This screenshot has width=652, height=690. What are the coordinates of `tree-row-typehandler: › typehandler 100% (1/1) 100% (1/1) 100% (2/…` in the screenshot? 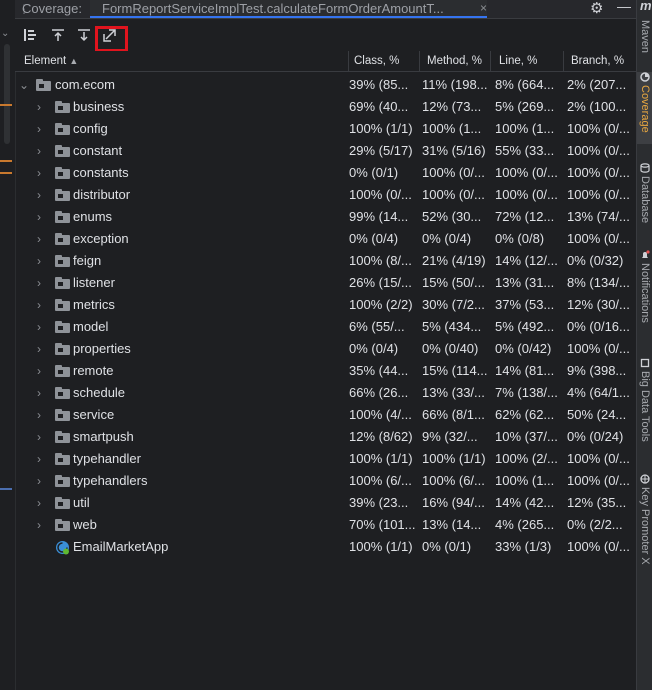 It's located at (325, 459).